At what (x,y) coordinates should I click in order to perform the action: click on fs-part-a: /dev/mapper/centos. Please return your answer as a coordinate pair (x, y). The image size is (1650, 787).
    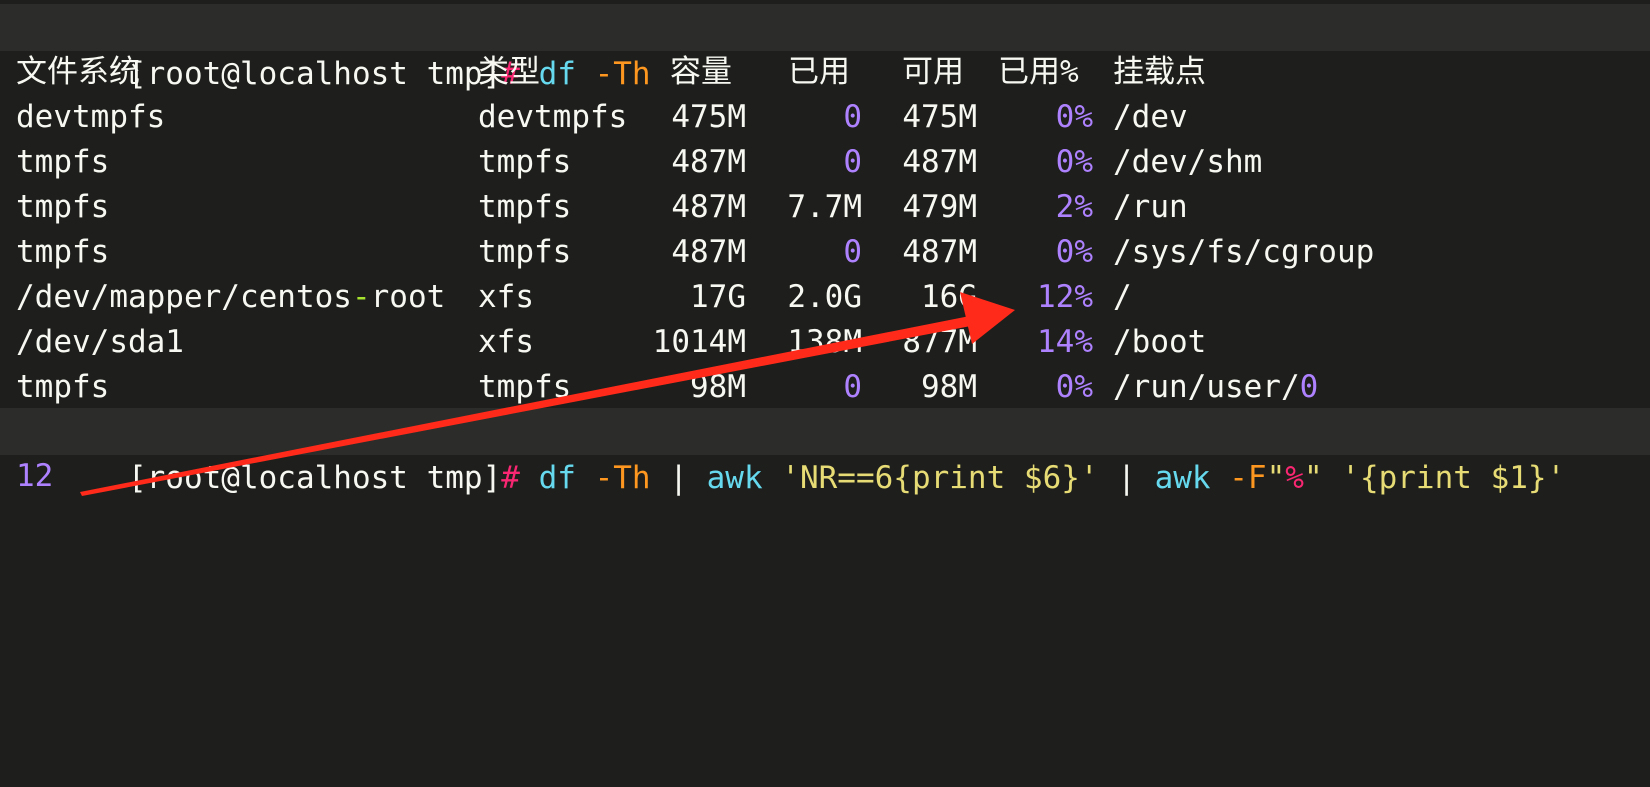
    Looking at the image, I should click on (184, 297).